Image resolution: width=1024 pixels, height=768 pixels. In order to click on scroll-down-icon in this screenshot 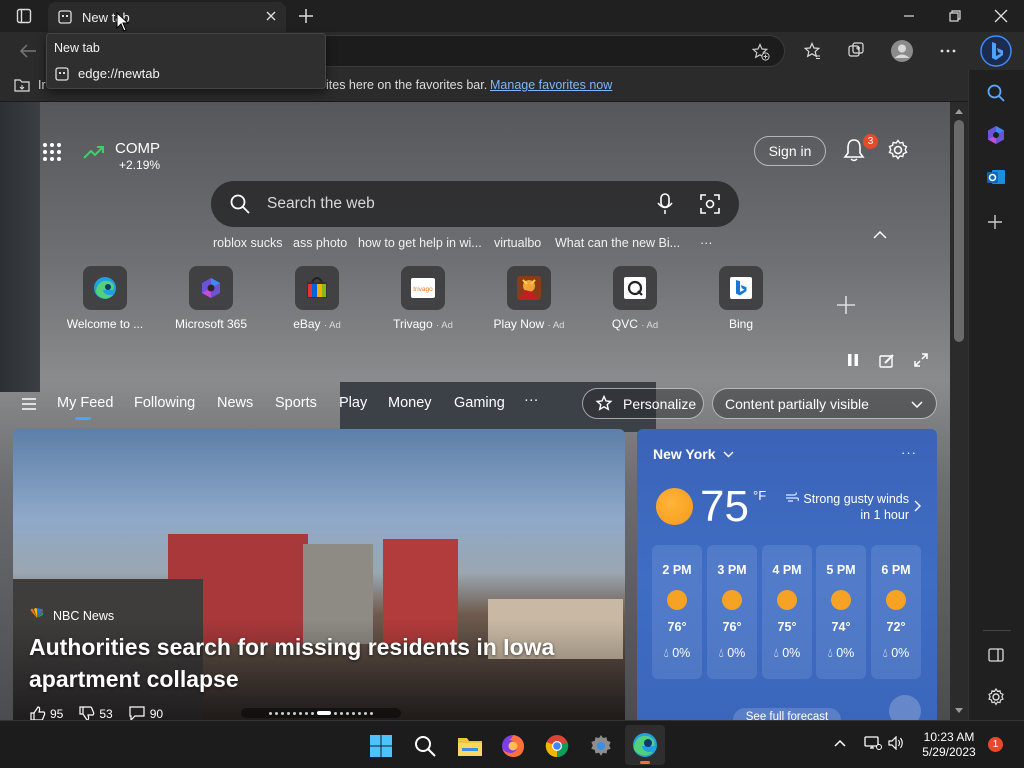, I will do `click(959, 710)`.